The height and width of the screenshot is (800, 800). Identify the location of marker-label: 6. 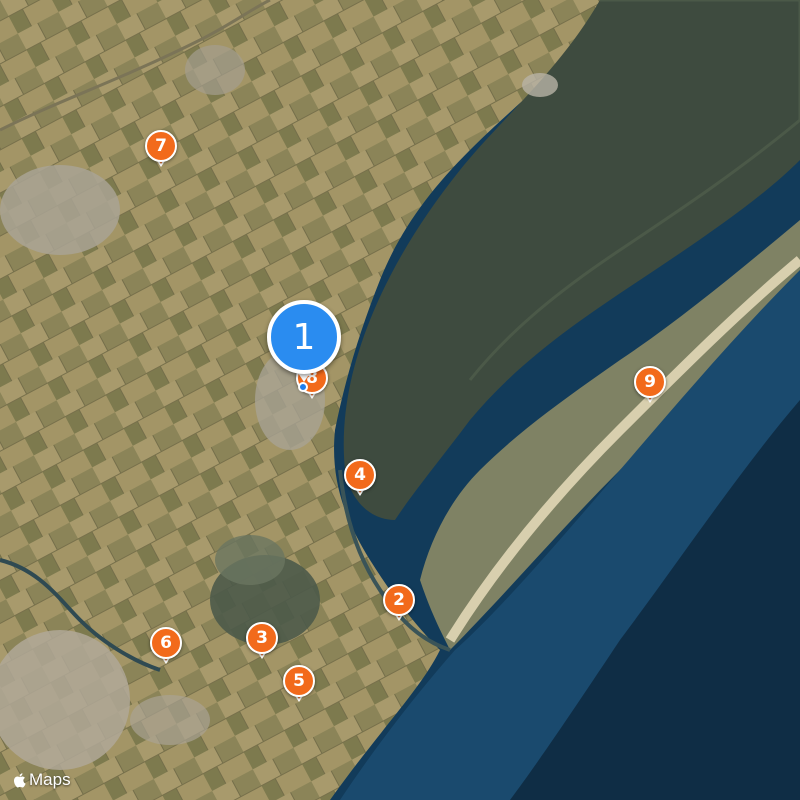
(166, 643).